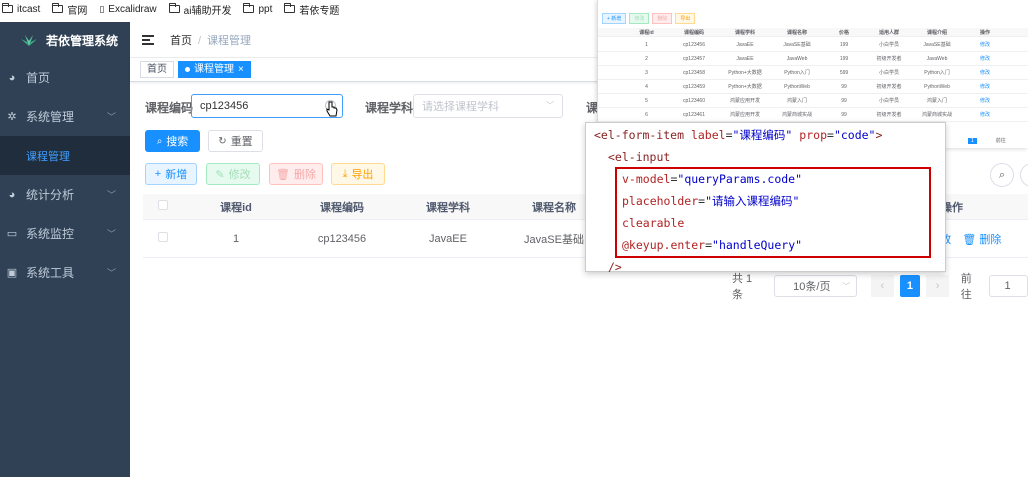 Image resolution: width=1028 pixels, height=477 pixels. Describe the element at coordinates (639, 157) in the screenshot. I see `code-line: <el-input` at that location.